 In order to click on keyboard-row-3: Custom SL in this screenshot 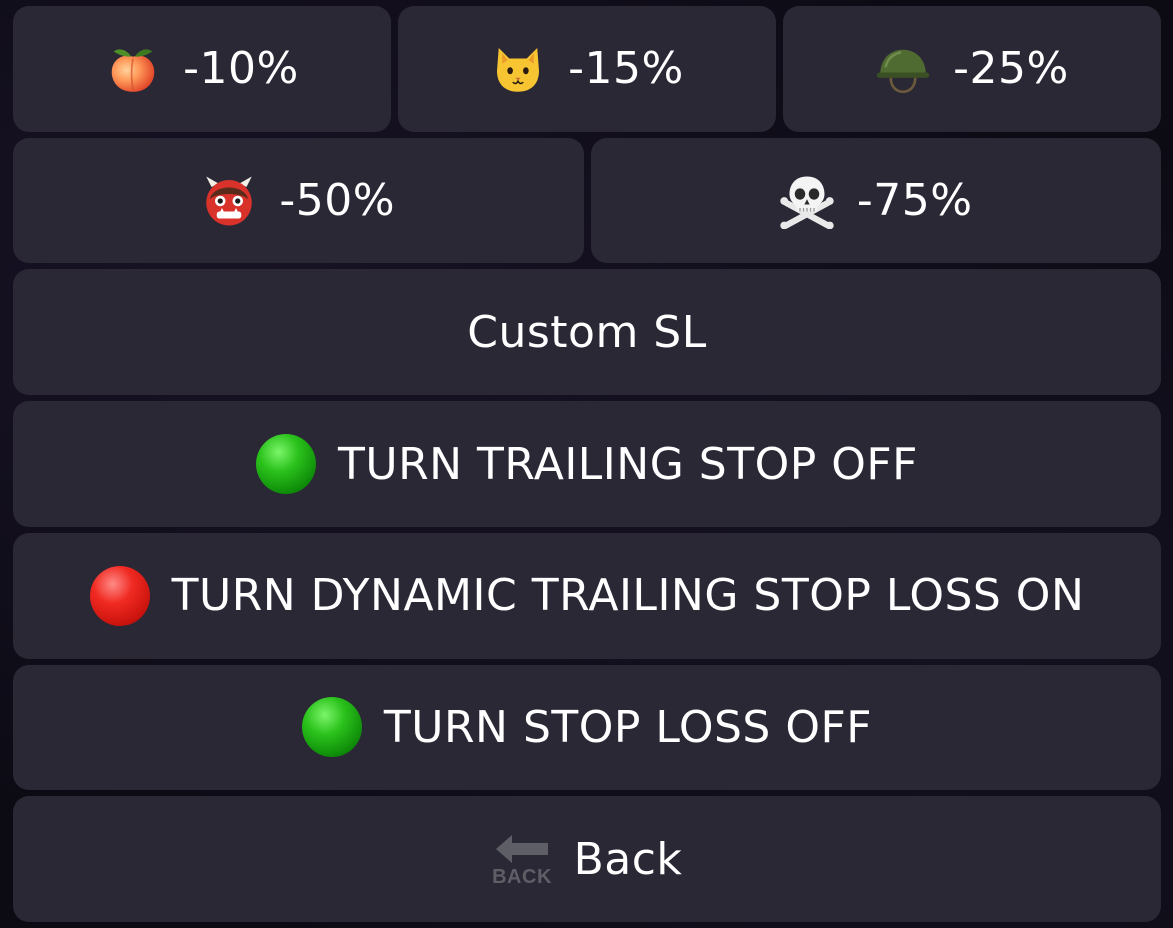, I will do `click(587, 332)`.